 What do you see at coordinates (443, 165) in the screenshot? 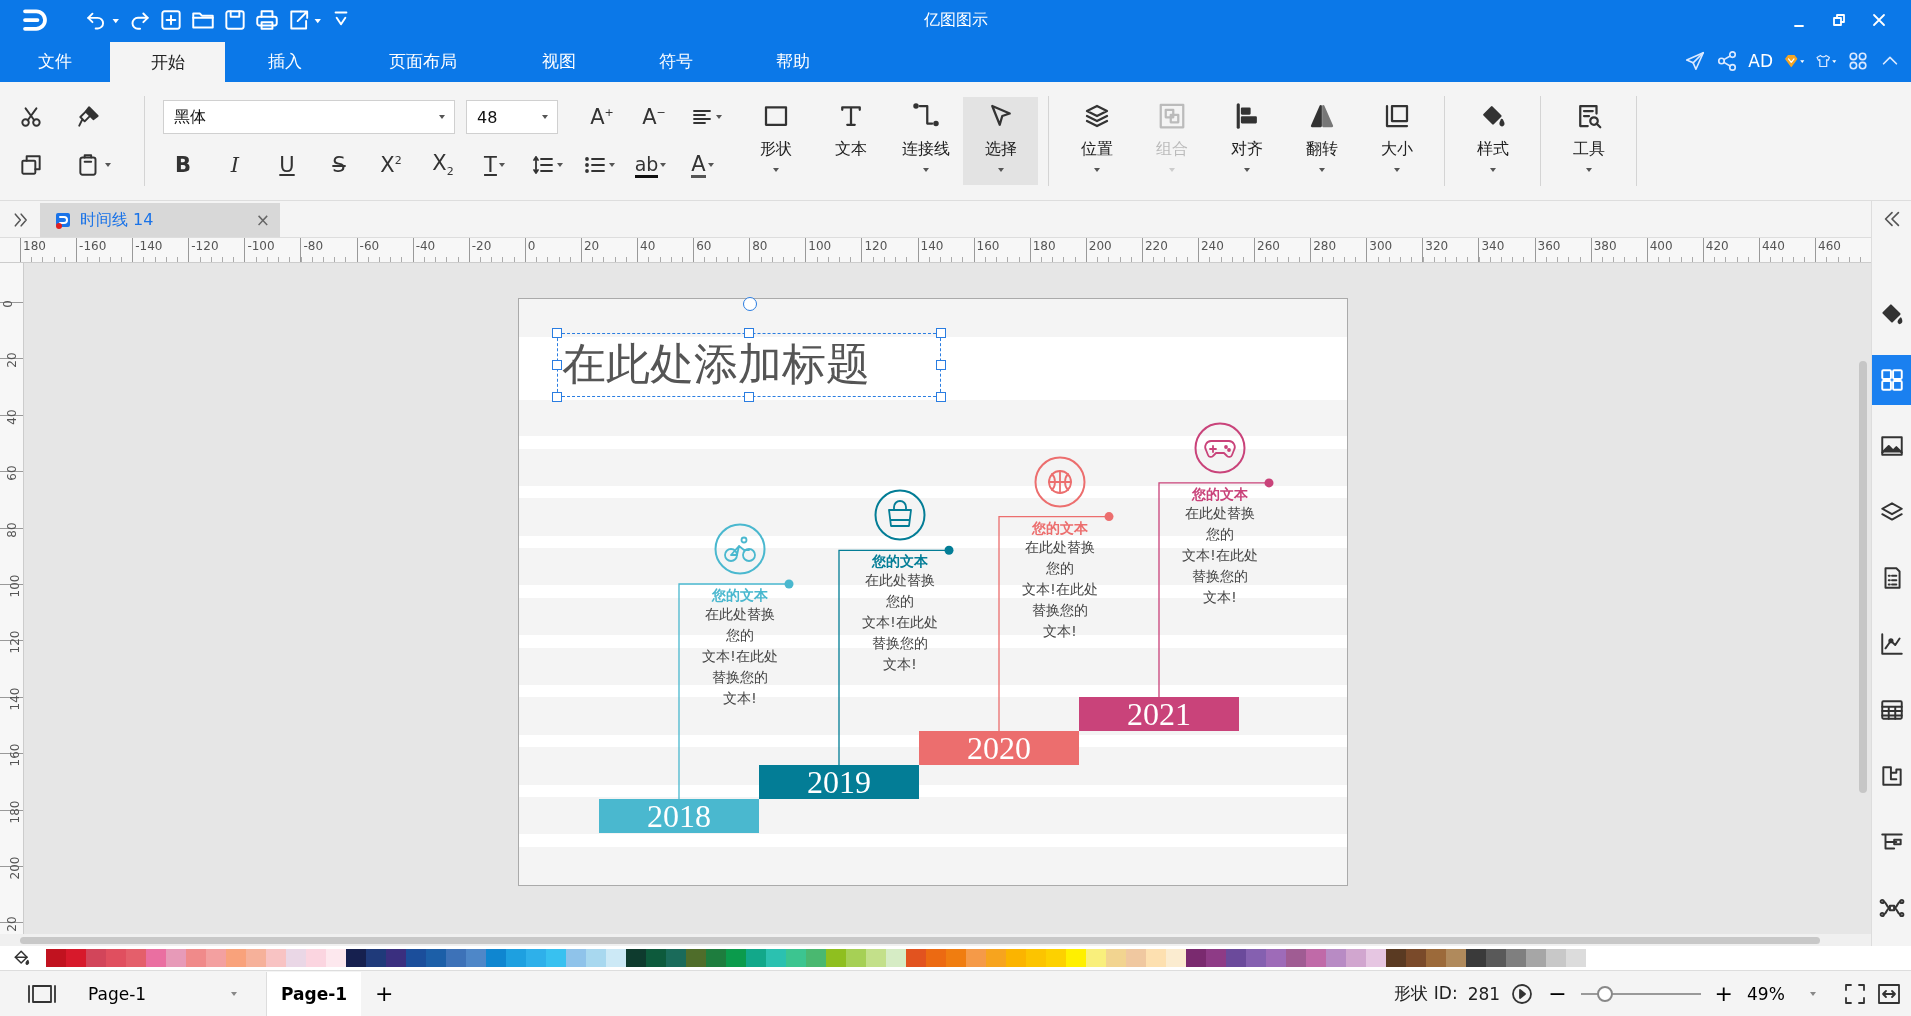
I see `subscript-button: X$_{2}$` at bounding box center [443, 165].